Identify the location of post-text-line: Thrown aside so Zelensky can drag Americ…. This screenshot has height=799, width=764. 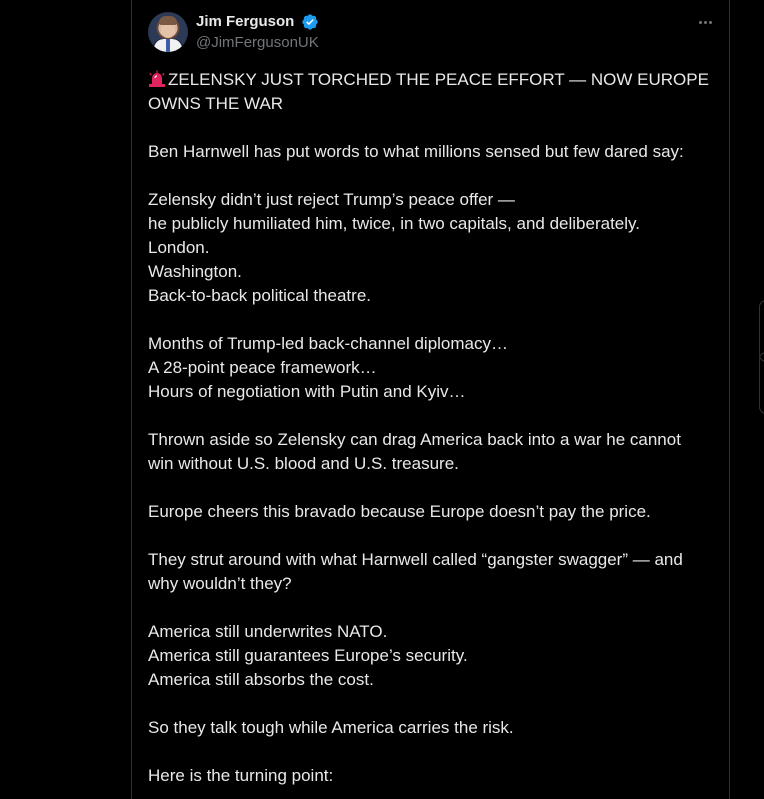
(414, 439).